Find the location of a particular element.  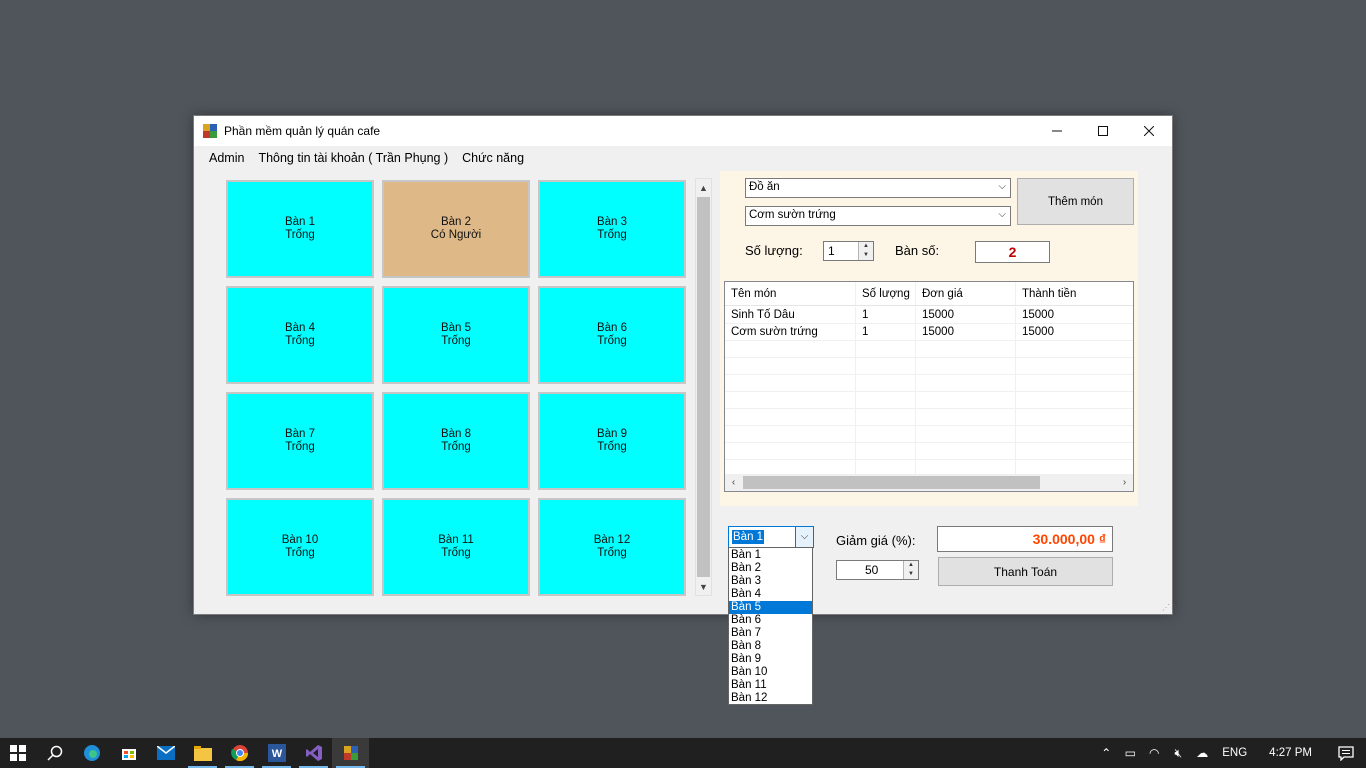

table-row: Sinh Tố Dâu 1 15000 15000 is located at coordinates (929, 315).